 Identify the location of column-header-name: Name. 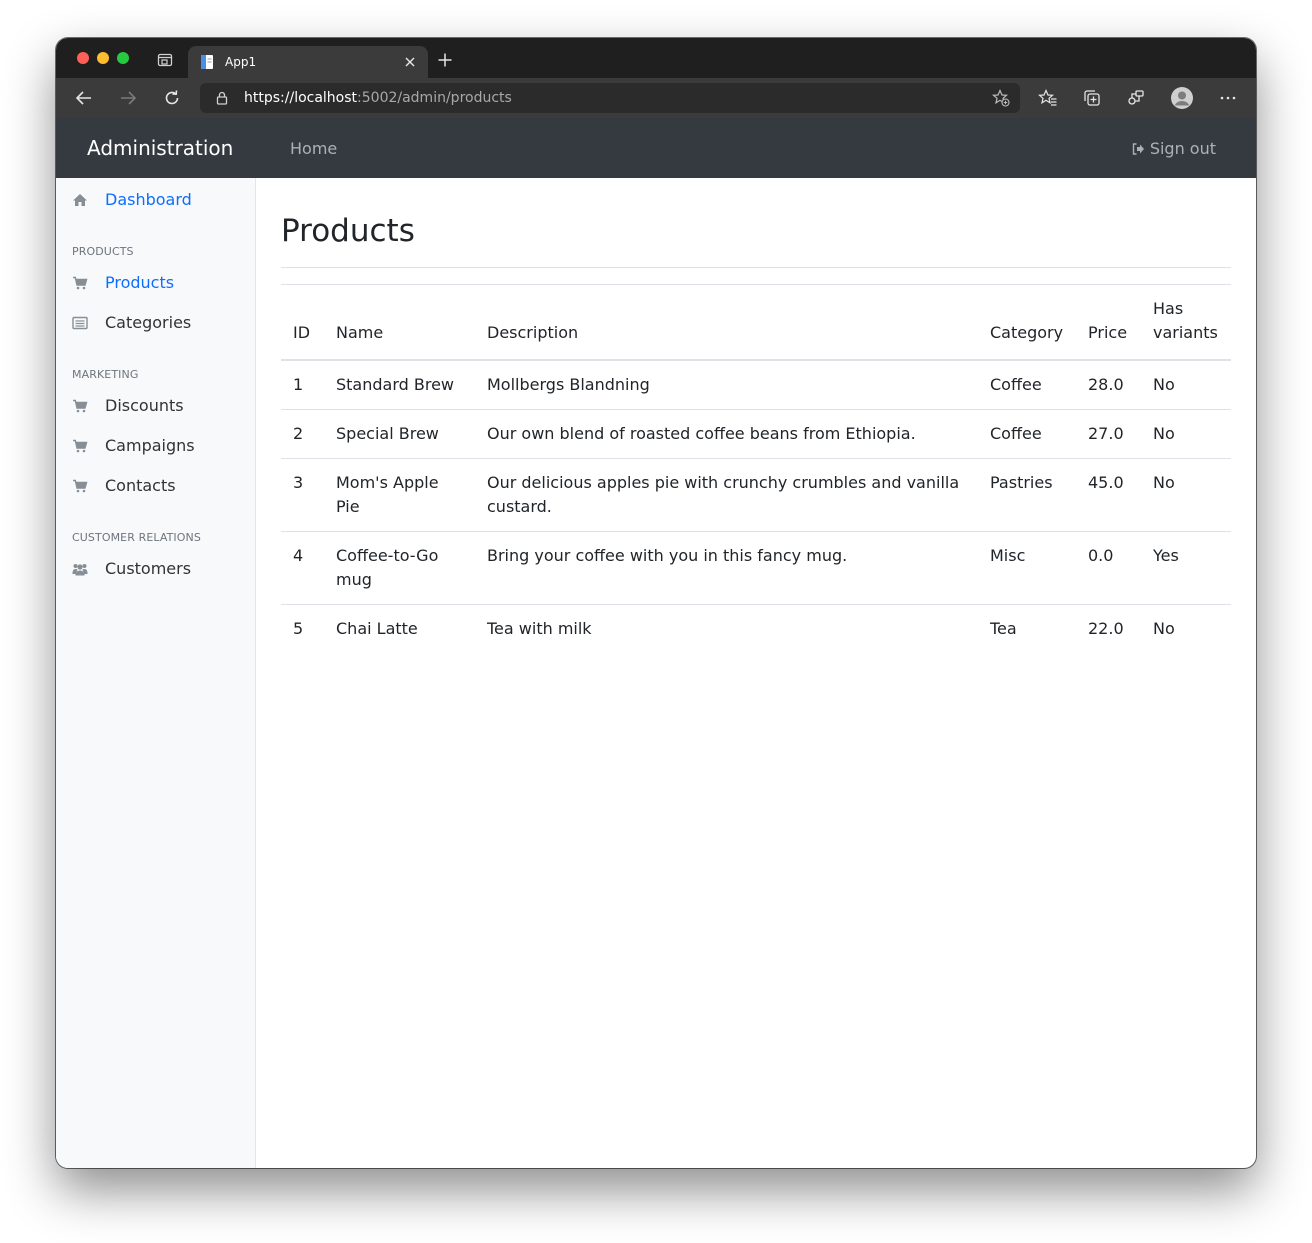
(399, 322).